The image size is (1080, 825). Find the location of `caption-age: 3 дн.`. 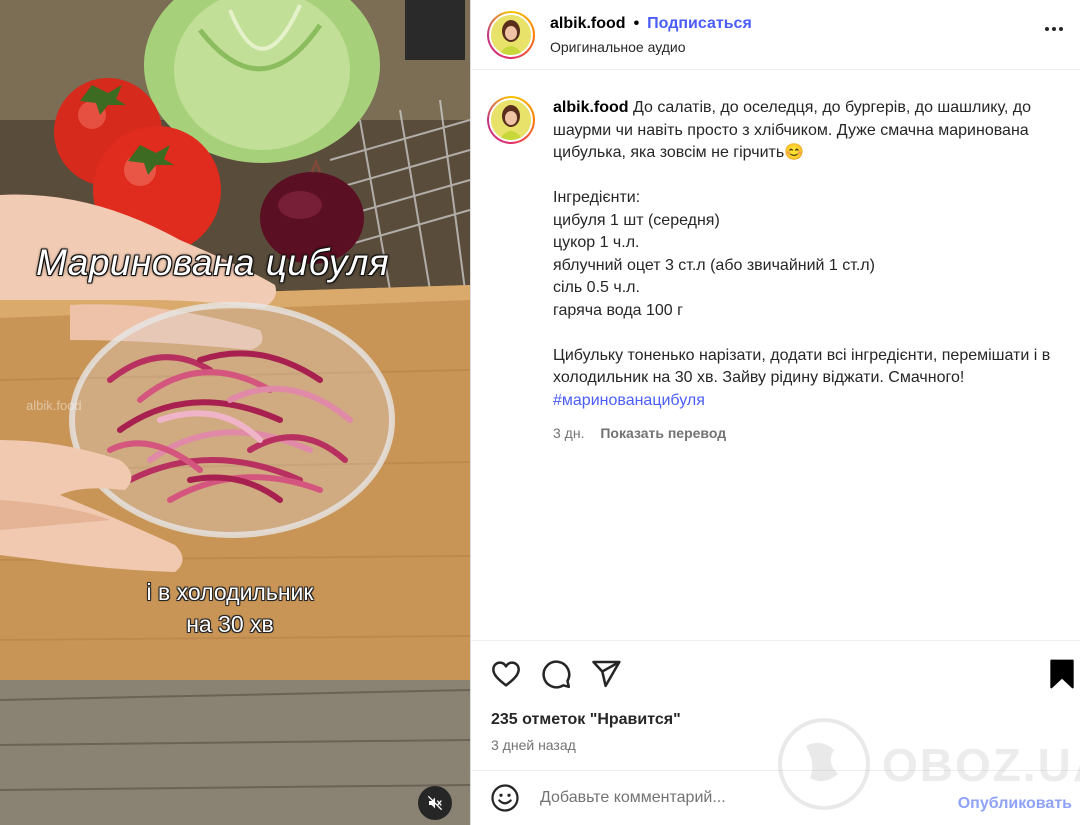

caption-age: 3 дн. is located at coordinates (569, 433).